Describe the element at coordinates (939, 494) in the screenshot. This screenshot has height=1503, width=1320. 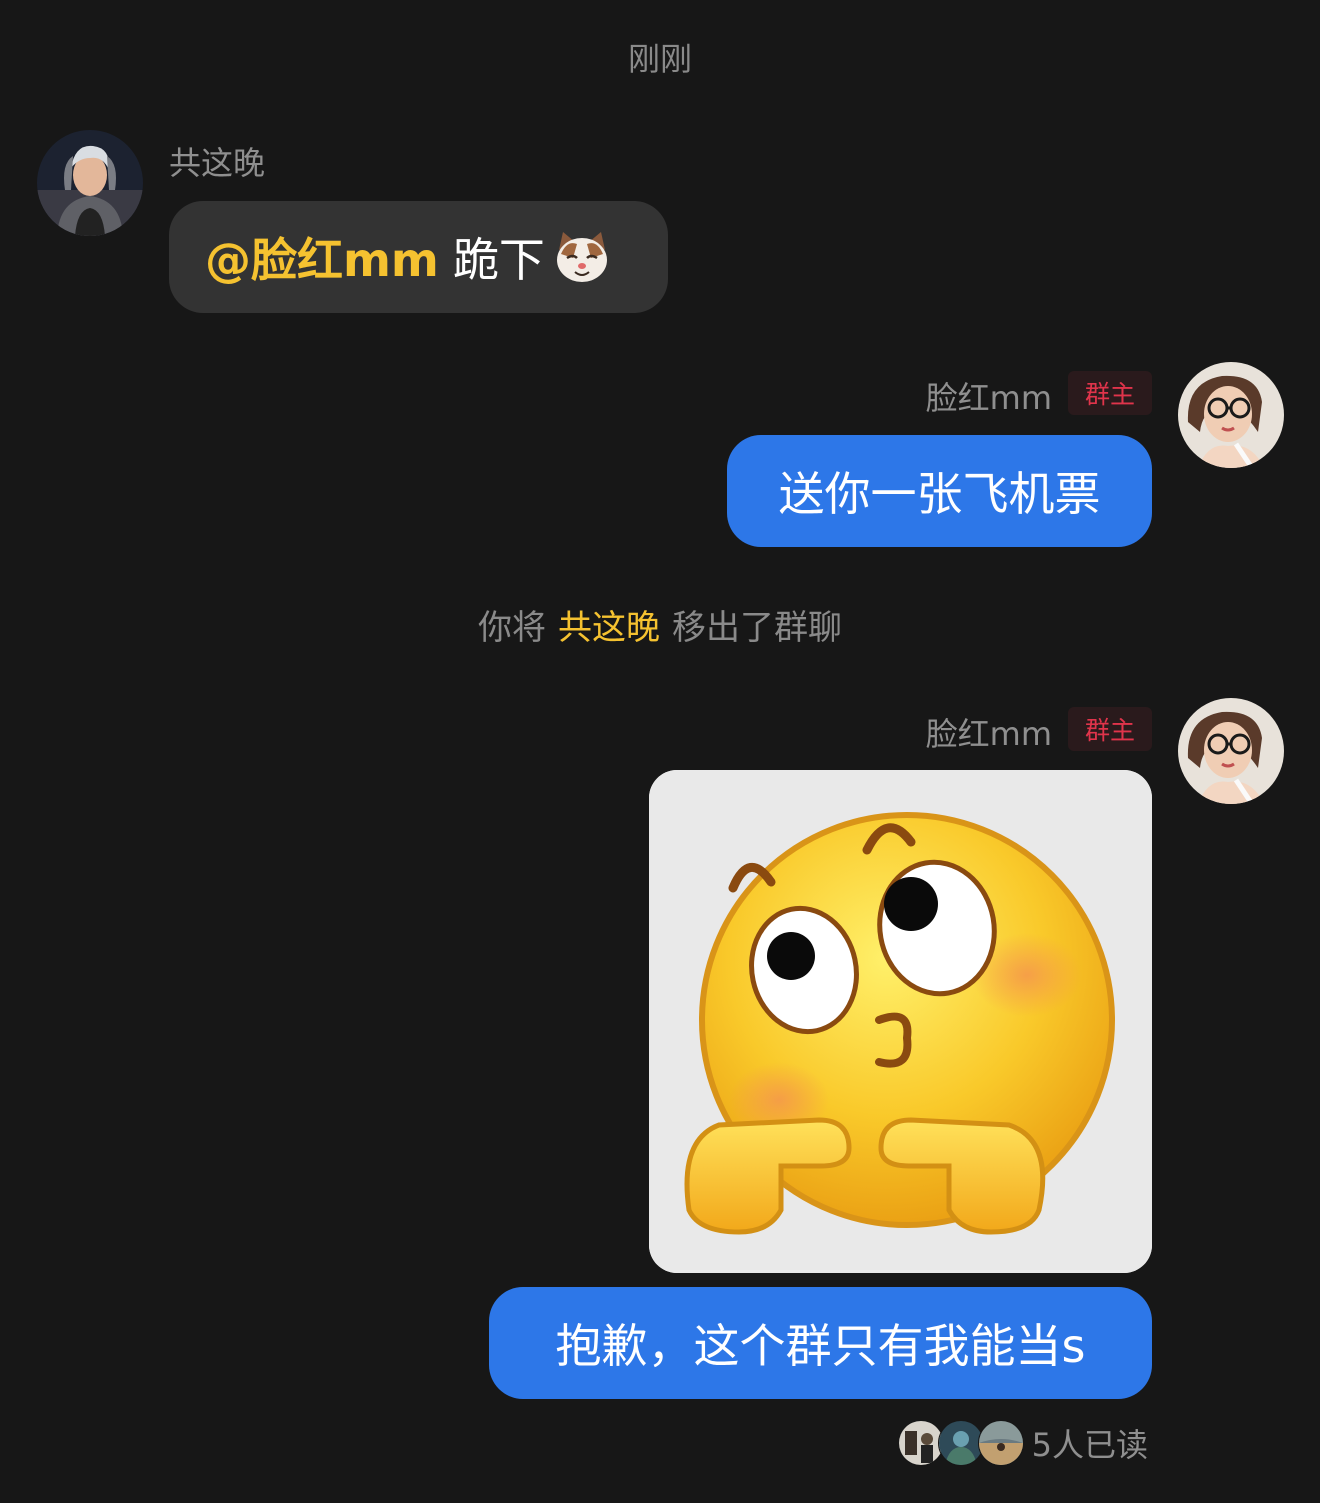
I see `message-text: 送你一张飞机票` at that location.